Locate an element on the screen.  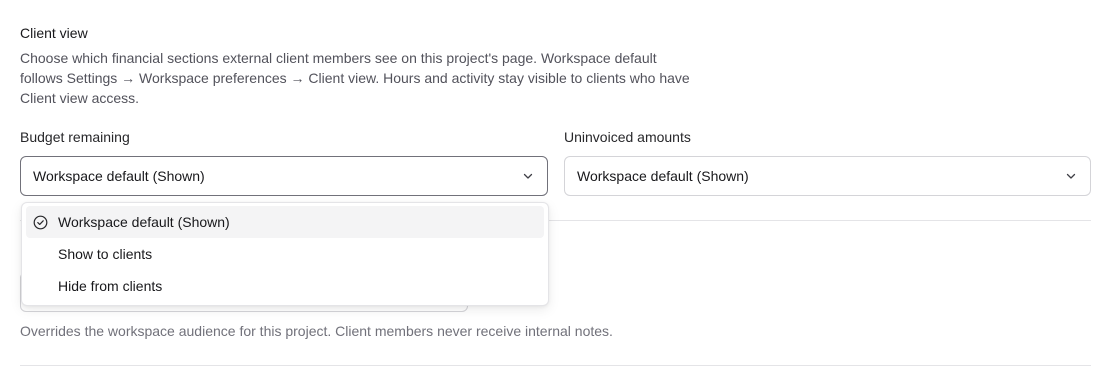
budget-remaining-value: Workspace default (Shown) is located at coordinates (119, 176).